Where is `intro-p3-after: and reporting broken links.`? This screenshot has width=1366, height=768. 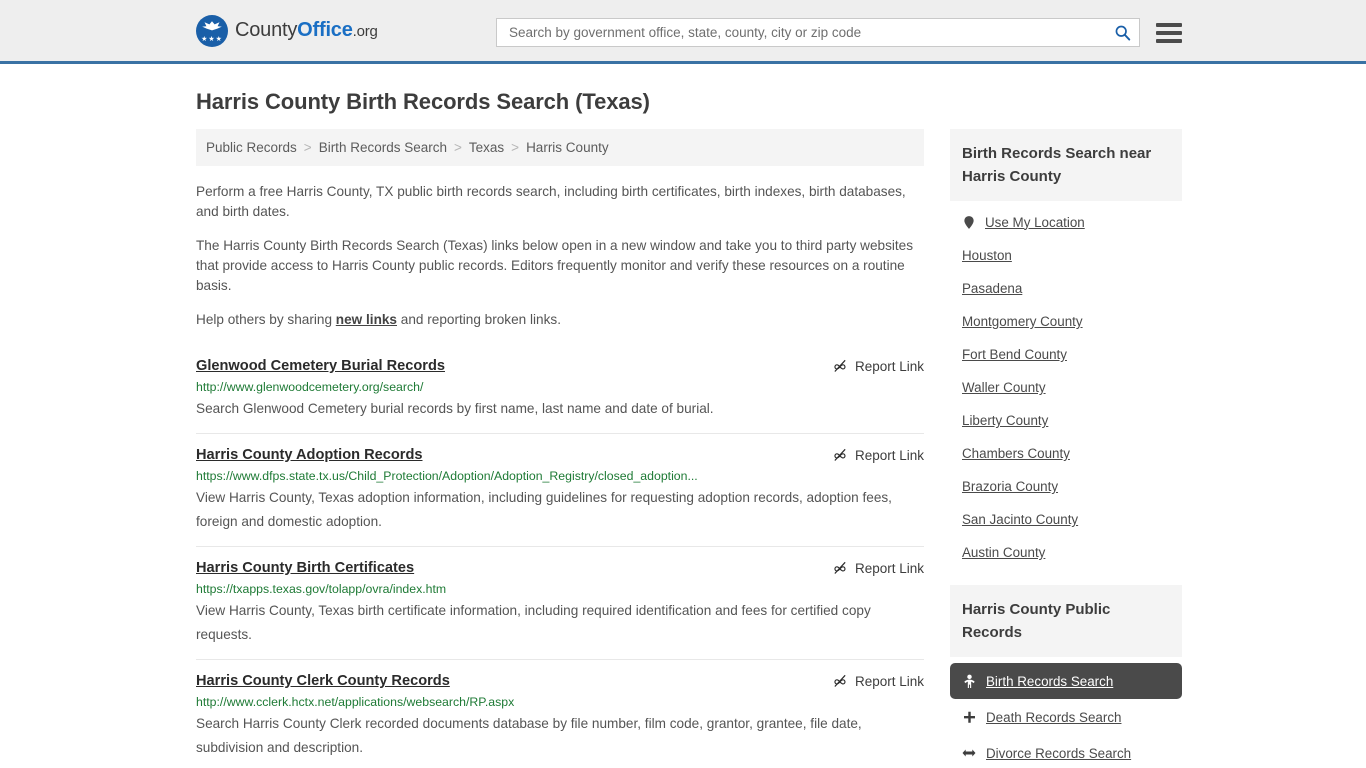 intro-p3-after: and reporting broken links. is located at coordinates (479, 319).